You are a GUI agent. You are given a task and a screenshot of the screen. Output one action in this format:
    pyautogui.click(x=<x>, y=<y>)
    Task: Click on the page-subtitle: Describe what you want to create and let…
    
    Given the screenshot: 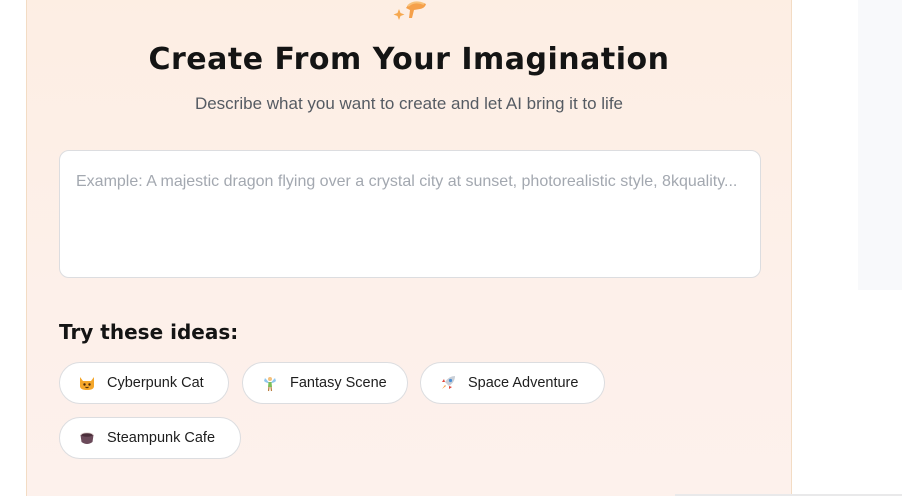 What is the action you would take?
    pyautogui.click(x=409, y=103)
    